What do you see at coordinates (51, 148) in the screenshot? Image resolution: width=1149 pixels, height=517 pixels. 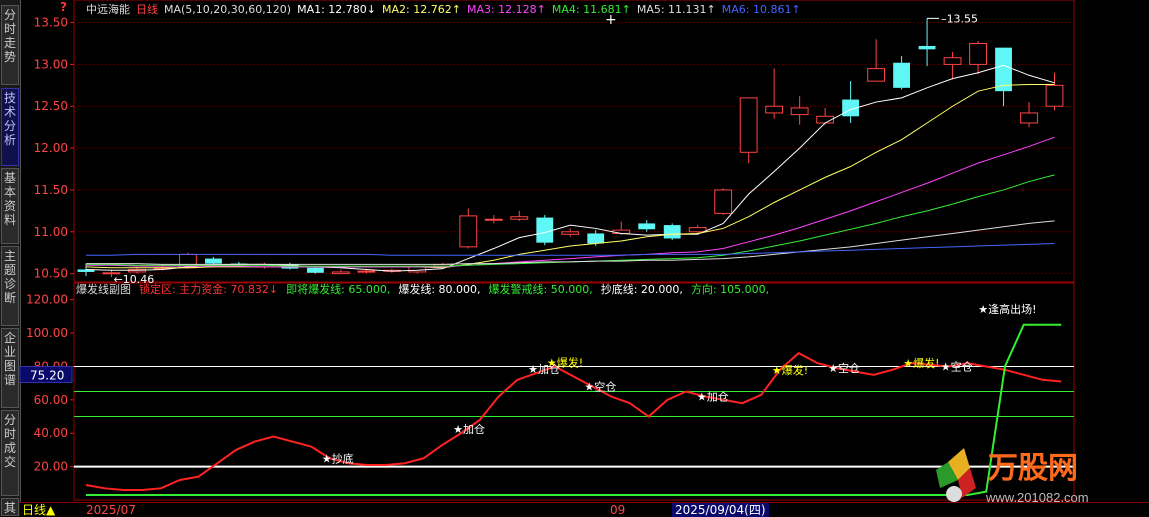 I see `price-axis-label: 12.00` at bounding box center [51, 148].